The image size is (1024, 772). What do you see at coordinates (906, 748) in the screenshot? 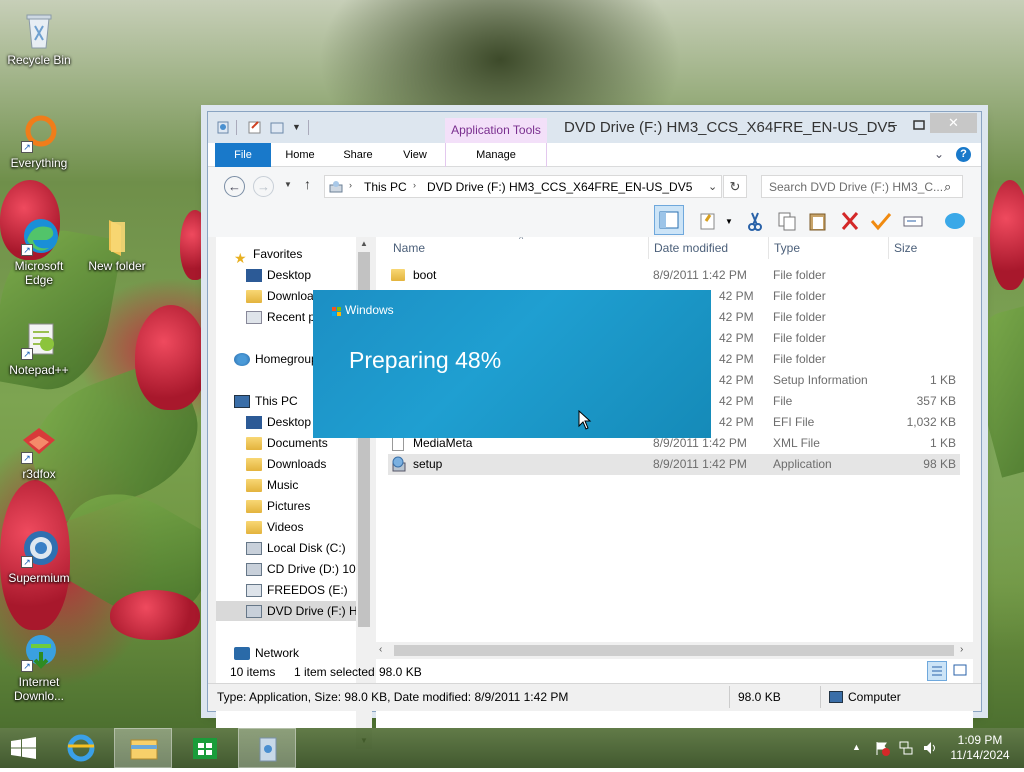
I see `network-tray-icon` at bounding box center [906, 748].